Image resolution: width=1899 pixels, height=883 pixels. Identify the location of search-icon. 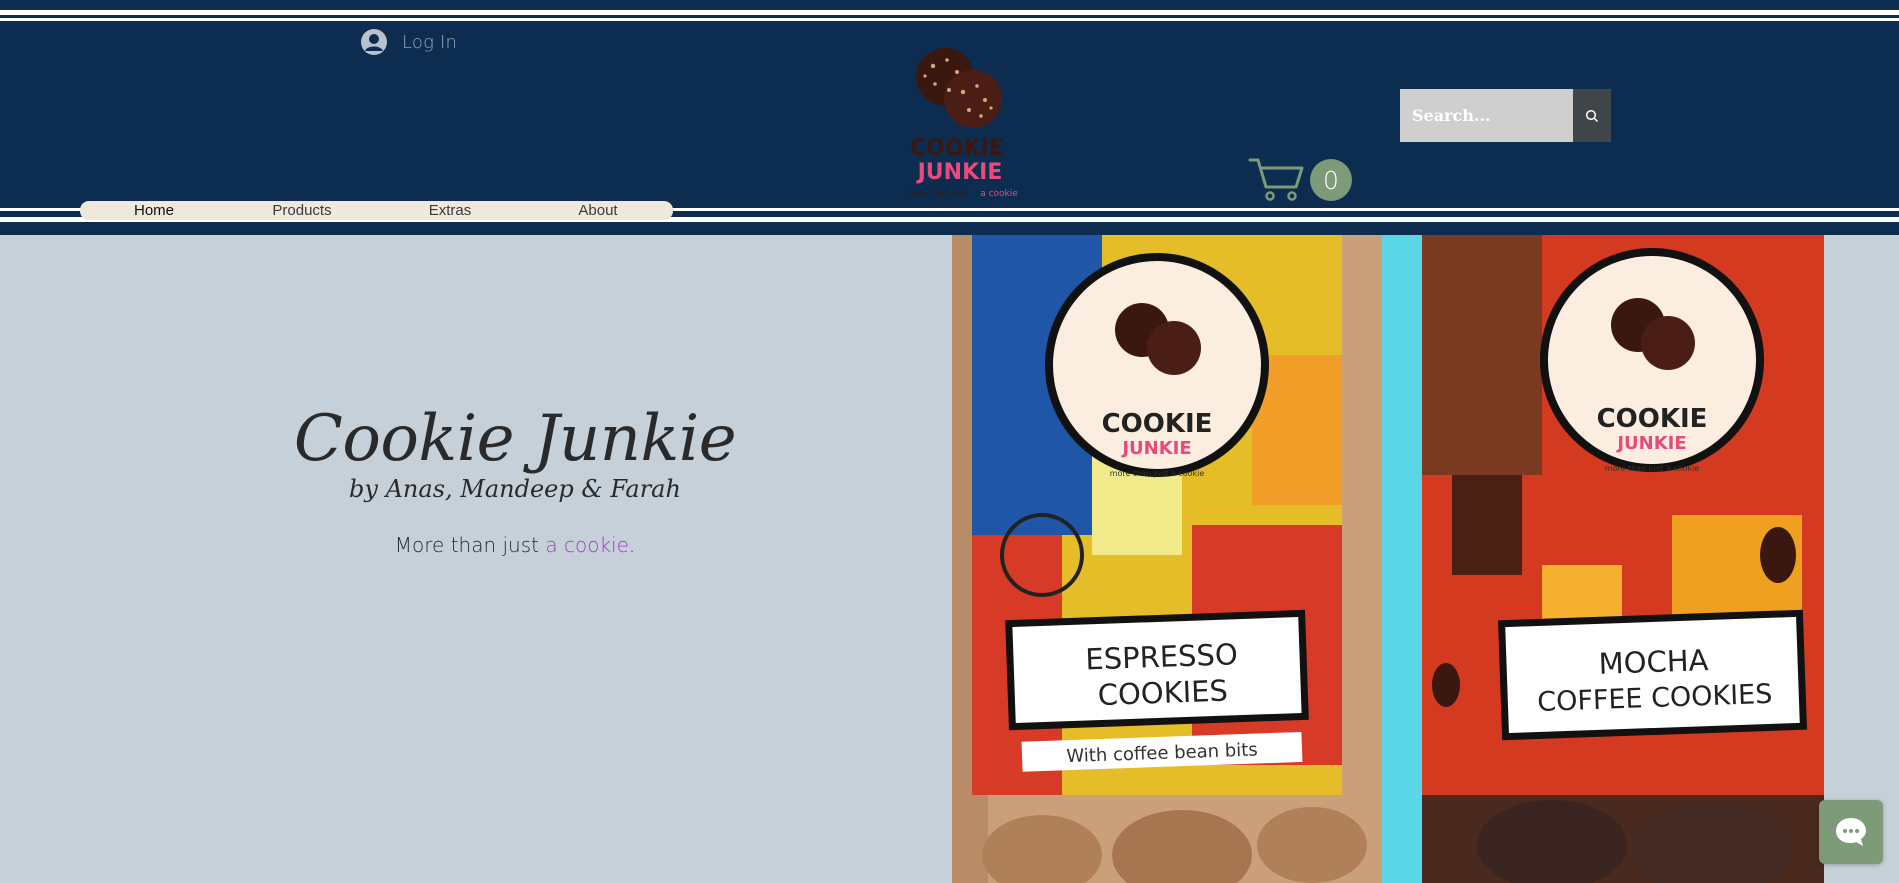
(1592, 115).